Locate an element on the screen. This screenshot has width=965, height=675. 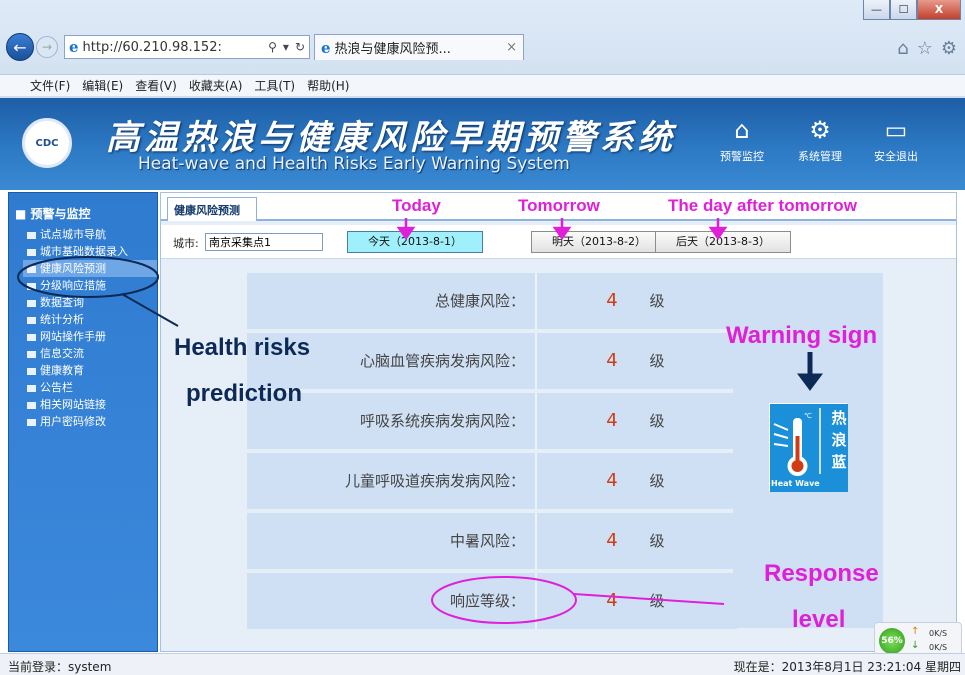
sidebar-item-label: 分级响应措施 is located at coordinates (73, 285).